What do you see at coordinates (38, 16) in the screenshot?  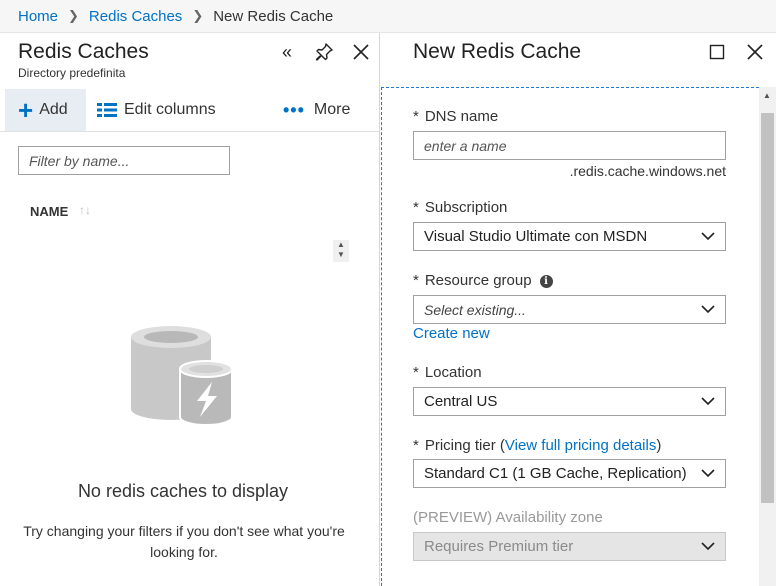 I see `breadcrumb-home-link: Home` at bounding box center [38, 16].